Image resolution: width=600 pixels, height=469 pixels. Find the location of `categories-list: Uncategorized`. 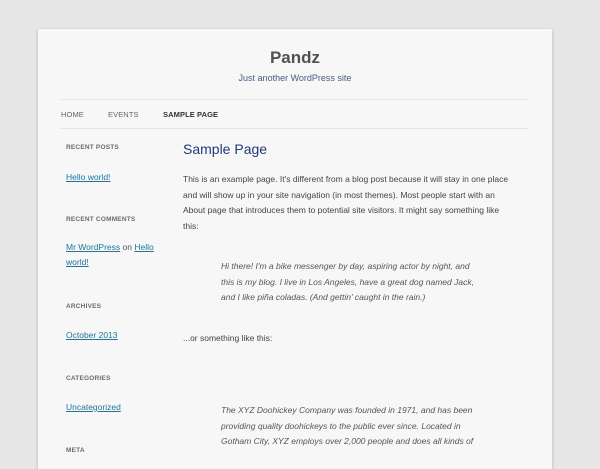

categories-list: Uncategorized is located at coordinates (93, 407).